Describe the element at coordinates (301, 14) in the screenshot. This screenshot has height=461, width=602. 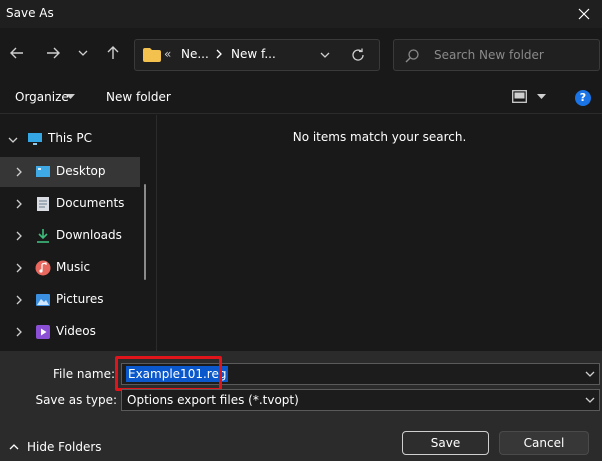
I see `title-bar: Save As` at that location.